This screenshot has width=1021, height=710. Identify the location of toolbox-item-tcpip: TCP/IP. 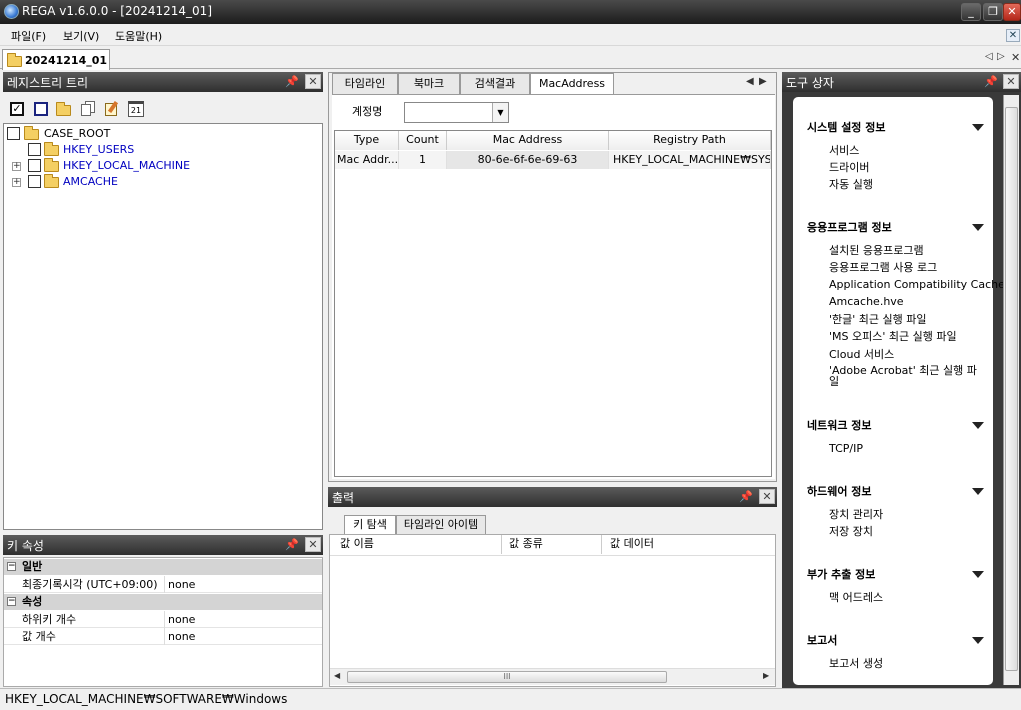
(846, 448).